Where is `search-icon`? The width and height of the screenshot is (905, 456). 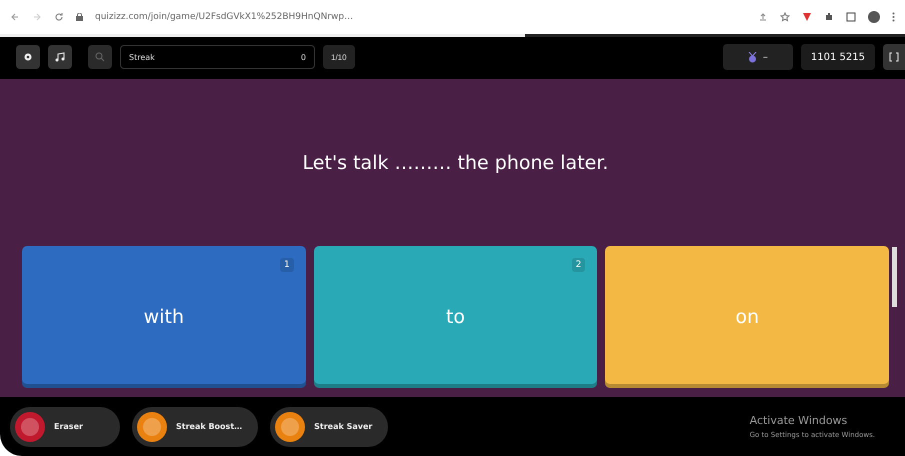 search-icon is located at coordinates (100, 57).